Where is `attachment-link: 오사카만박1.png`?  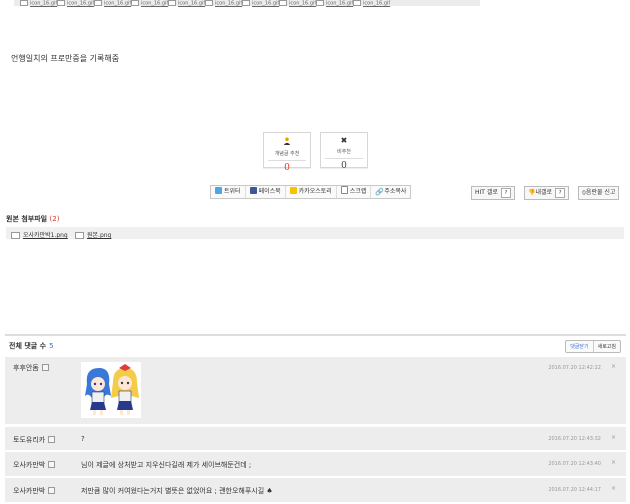
attachment-link: 오사카만박1.png is located at coordinates (39, 234).